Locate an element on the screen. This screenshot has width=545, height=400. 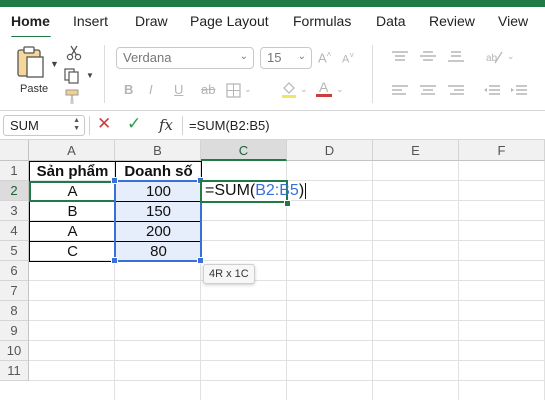
tab-formulas: Formulas is located at coordinates (322, 21).